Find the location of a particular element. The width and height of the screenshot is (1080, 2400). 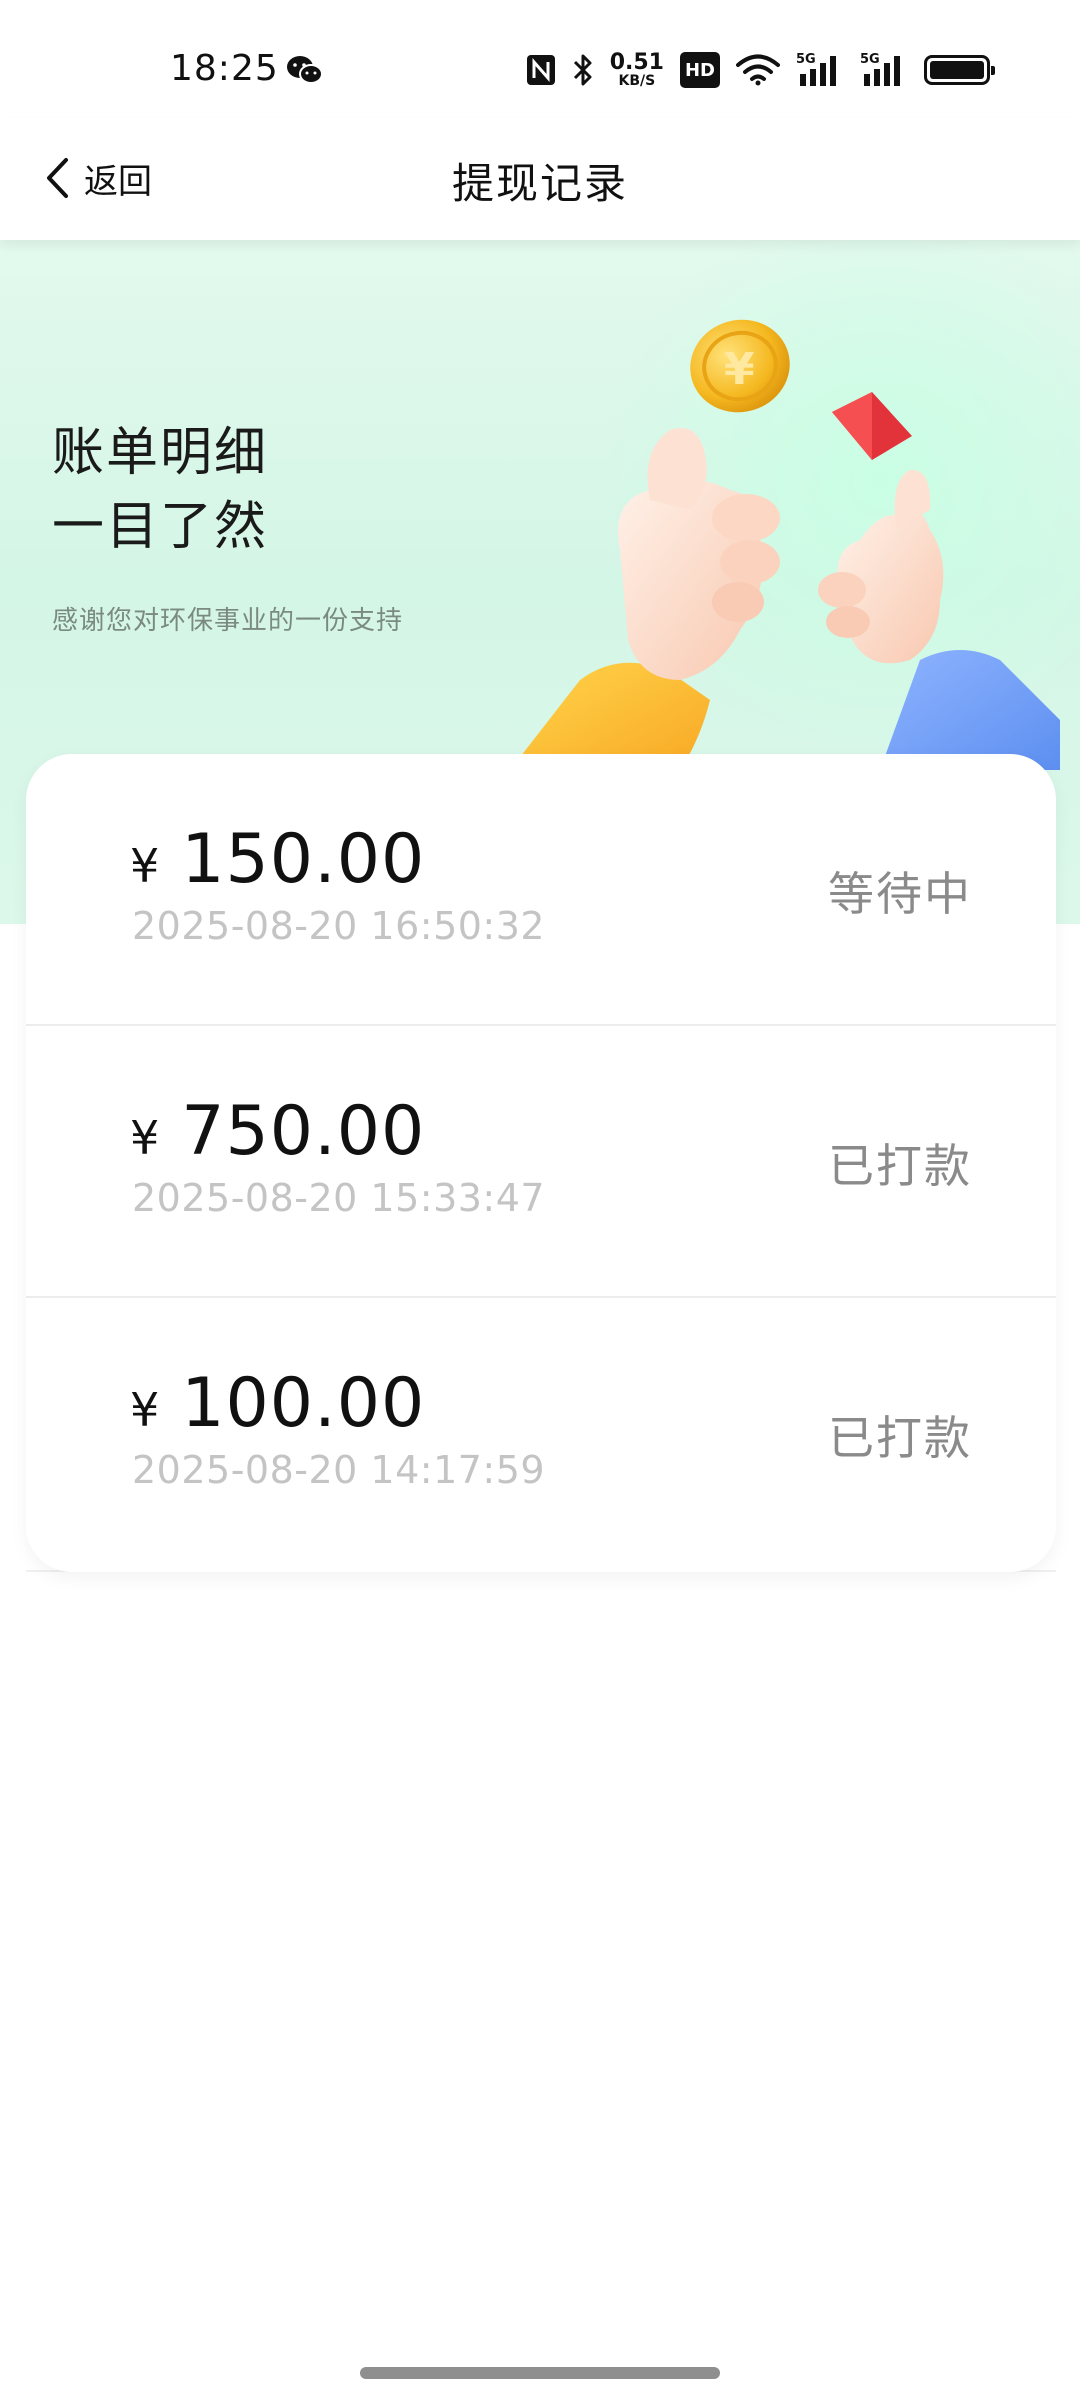

net-speed-value: 0.51 is located at coordinates (636, 62).